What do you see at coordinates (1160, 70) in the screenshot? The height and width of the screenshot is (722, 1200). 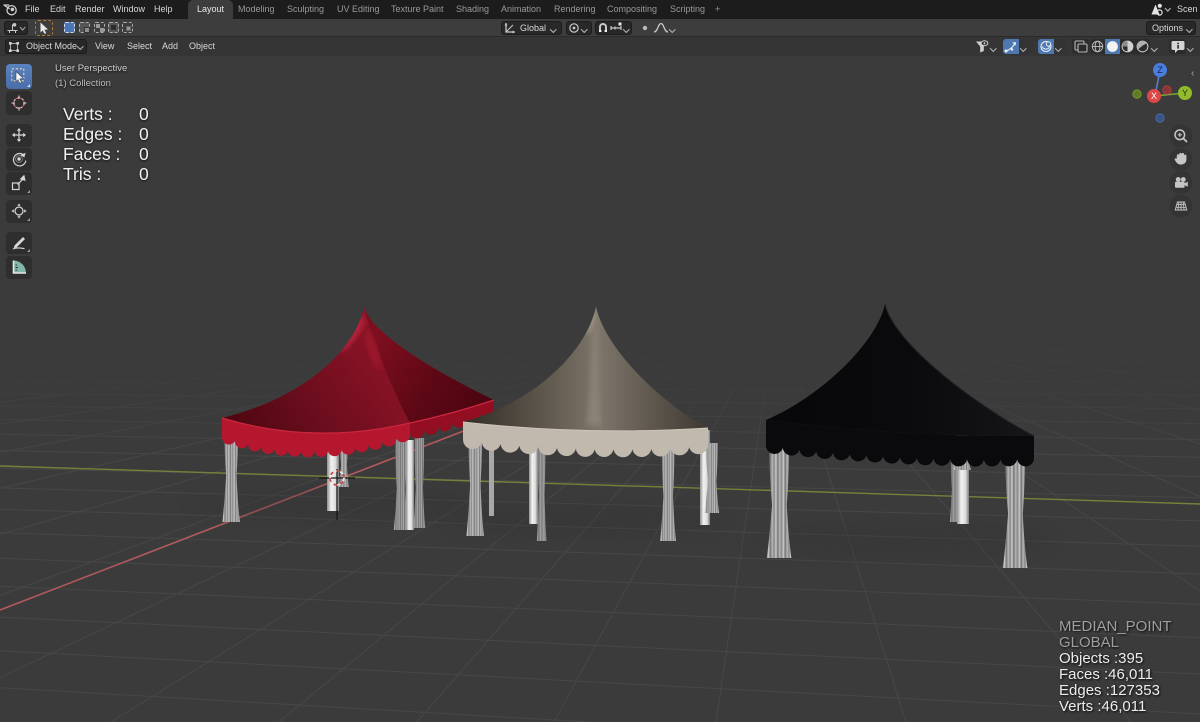 I see `svg-text: Z` at bounding box center [1160, 70].